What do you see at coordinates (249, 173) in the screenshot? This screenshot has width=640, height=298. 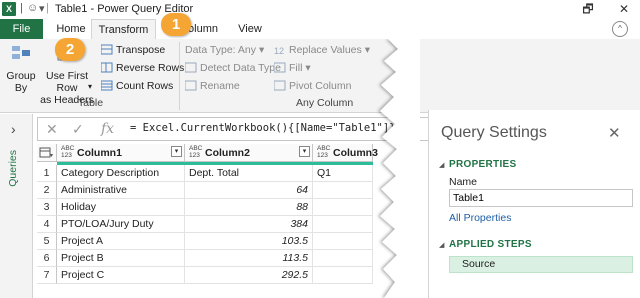 I see `table-cell: Dept. Total` at bounding box center [249, 173].